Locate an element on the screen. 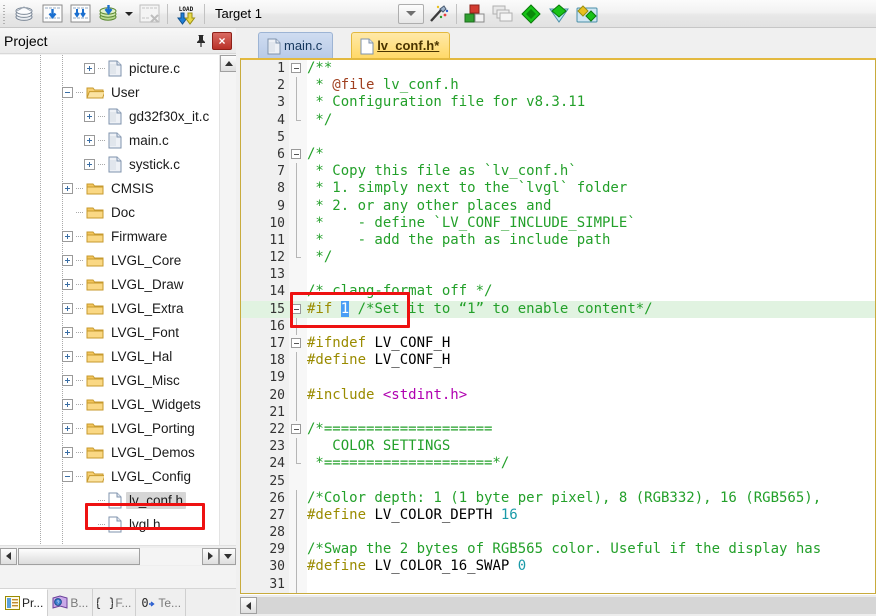 Image resolution: width=876 pixels, height=616 pixels. code-line: 5 is located at coordinates (558, 137).